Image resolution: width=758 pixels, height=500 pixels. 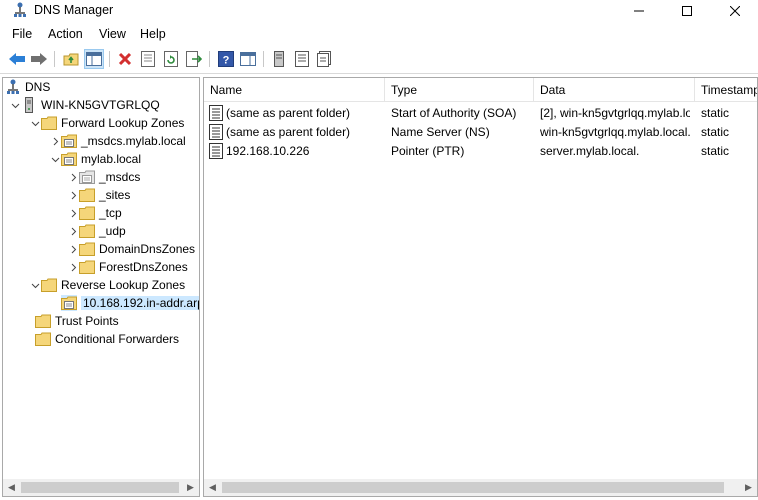 I want to click on tree-item-reverse-lookup-zones: Reverse Lookup Zones, so click(x=107, y=285).